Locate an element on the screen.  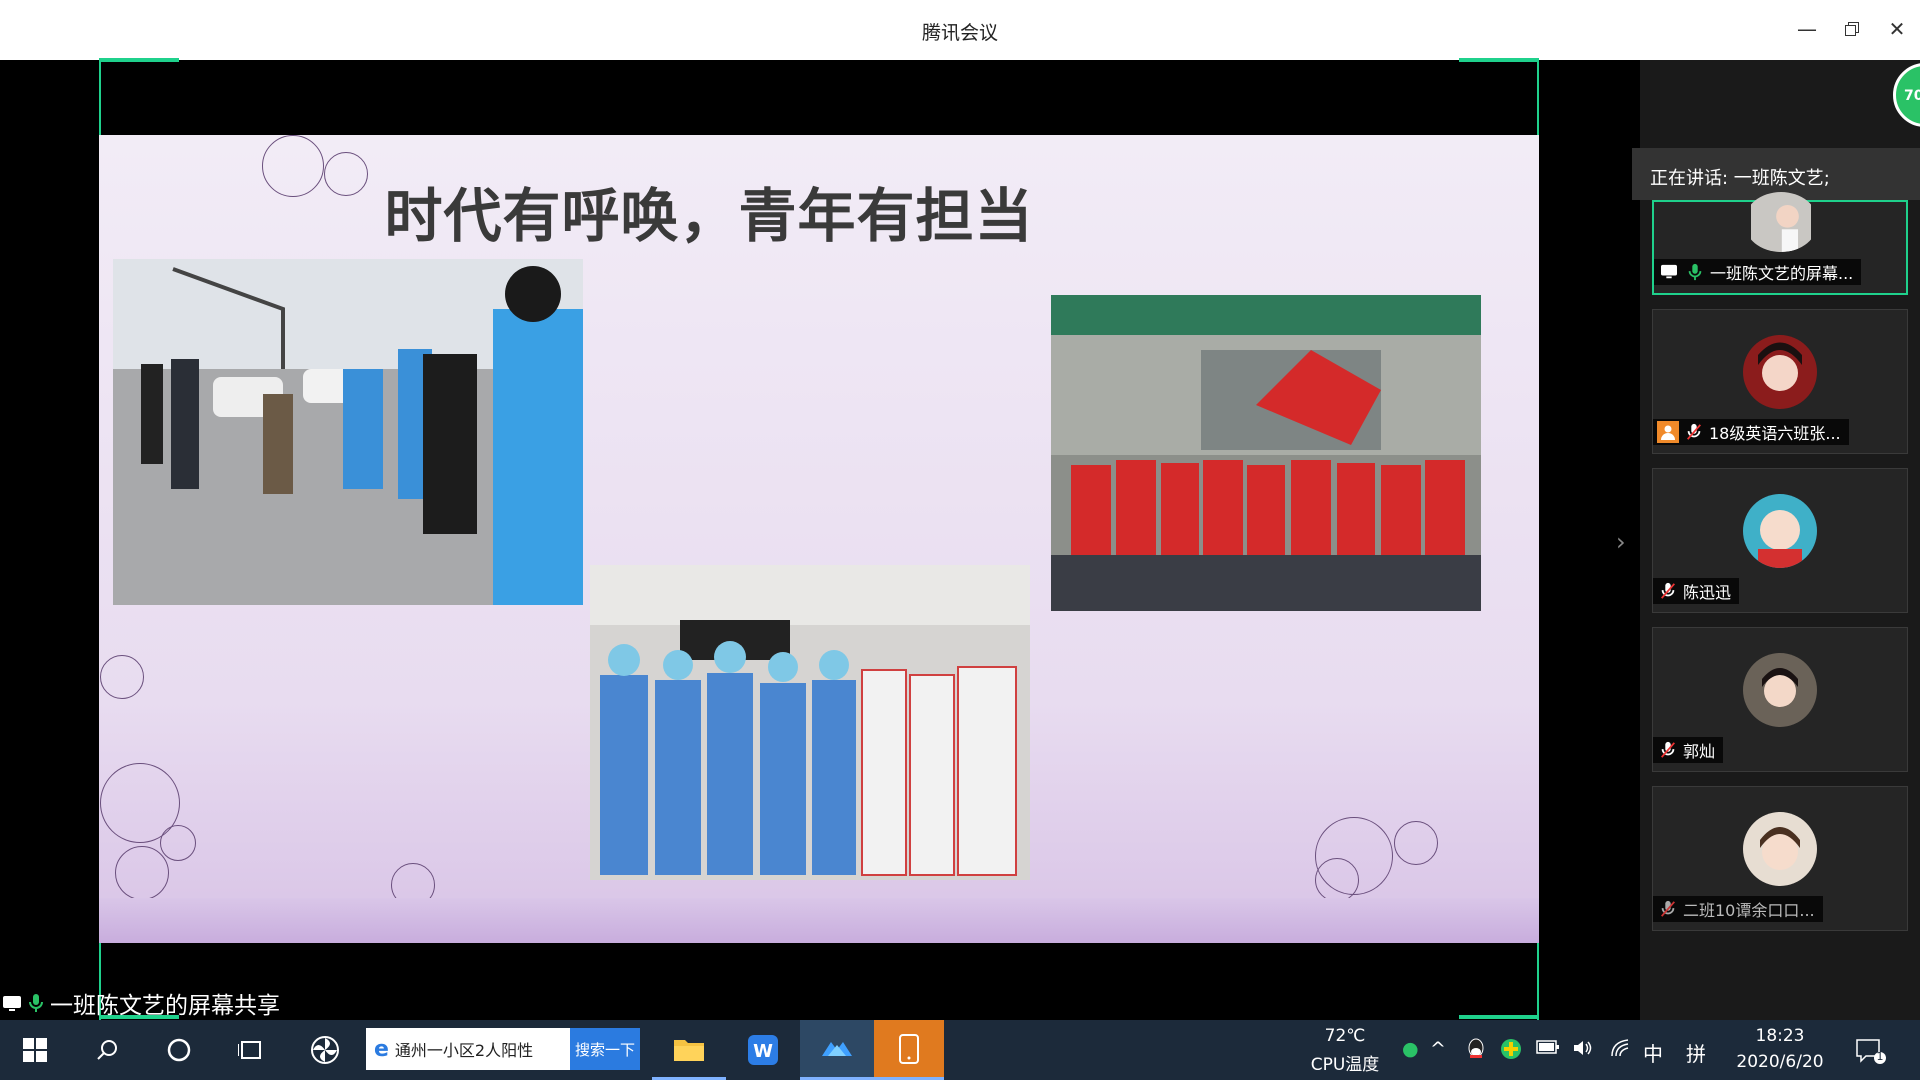
cortana-icon is located at coordinates (179, 1050).